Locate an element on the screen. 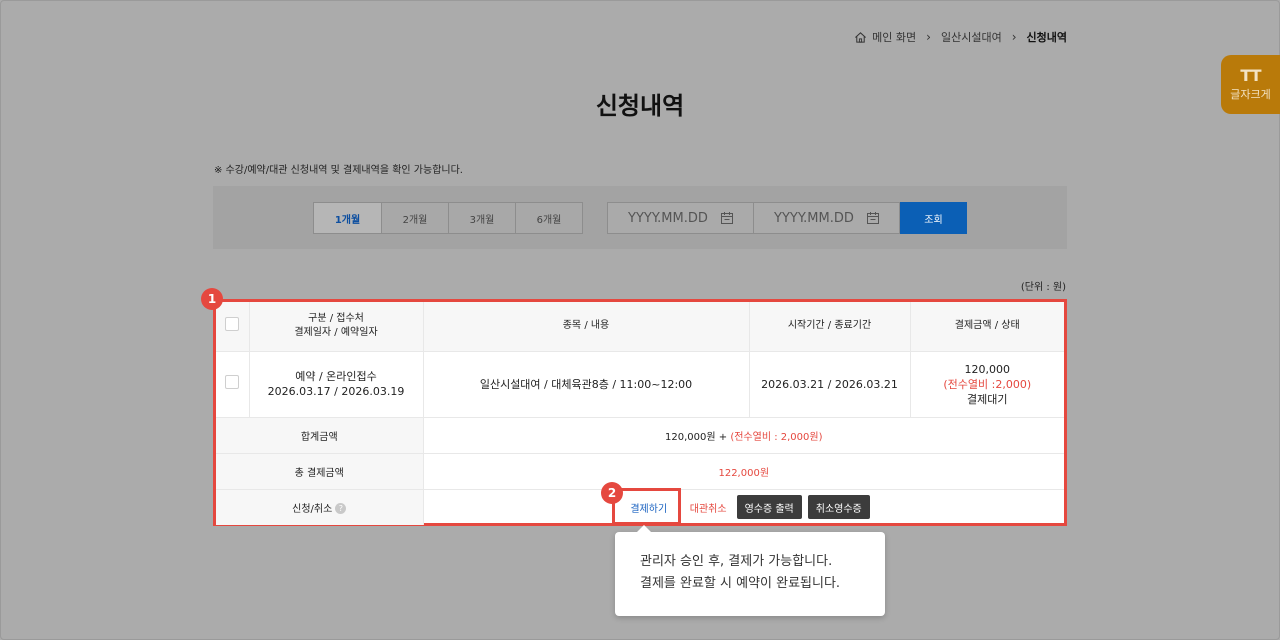 This screenshot has height=640, width=1280. cancel-reservation-button: 대관취소 is located at coordinates (708, 507).